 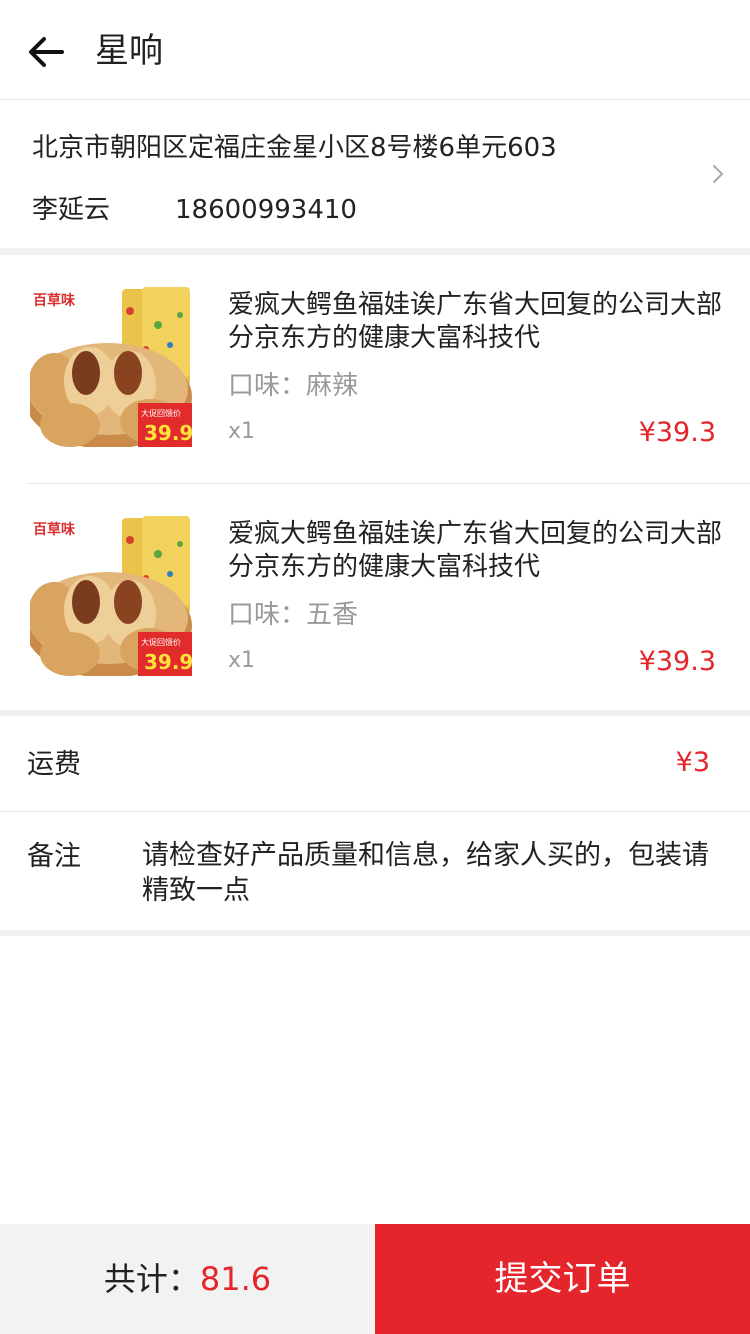 I want to click on shipping-value: ¥3, so click(x=692, y=762).